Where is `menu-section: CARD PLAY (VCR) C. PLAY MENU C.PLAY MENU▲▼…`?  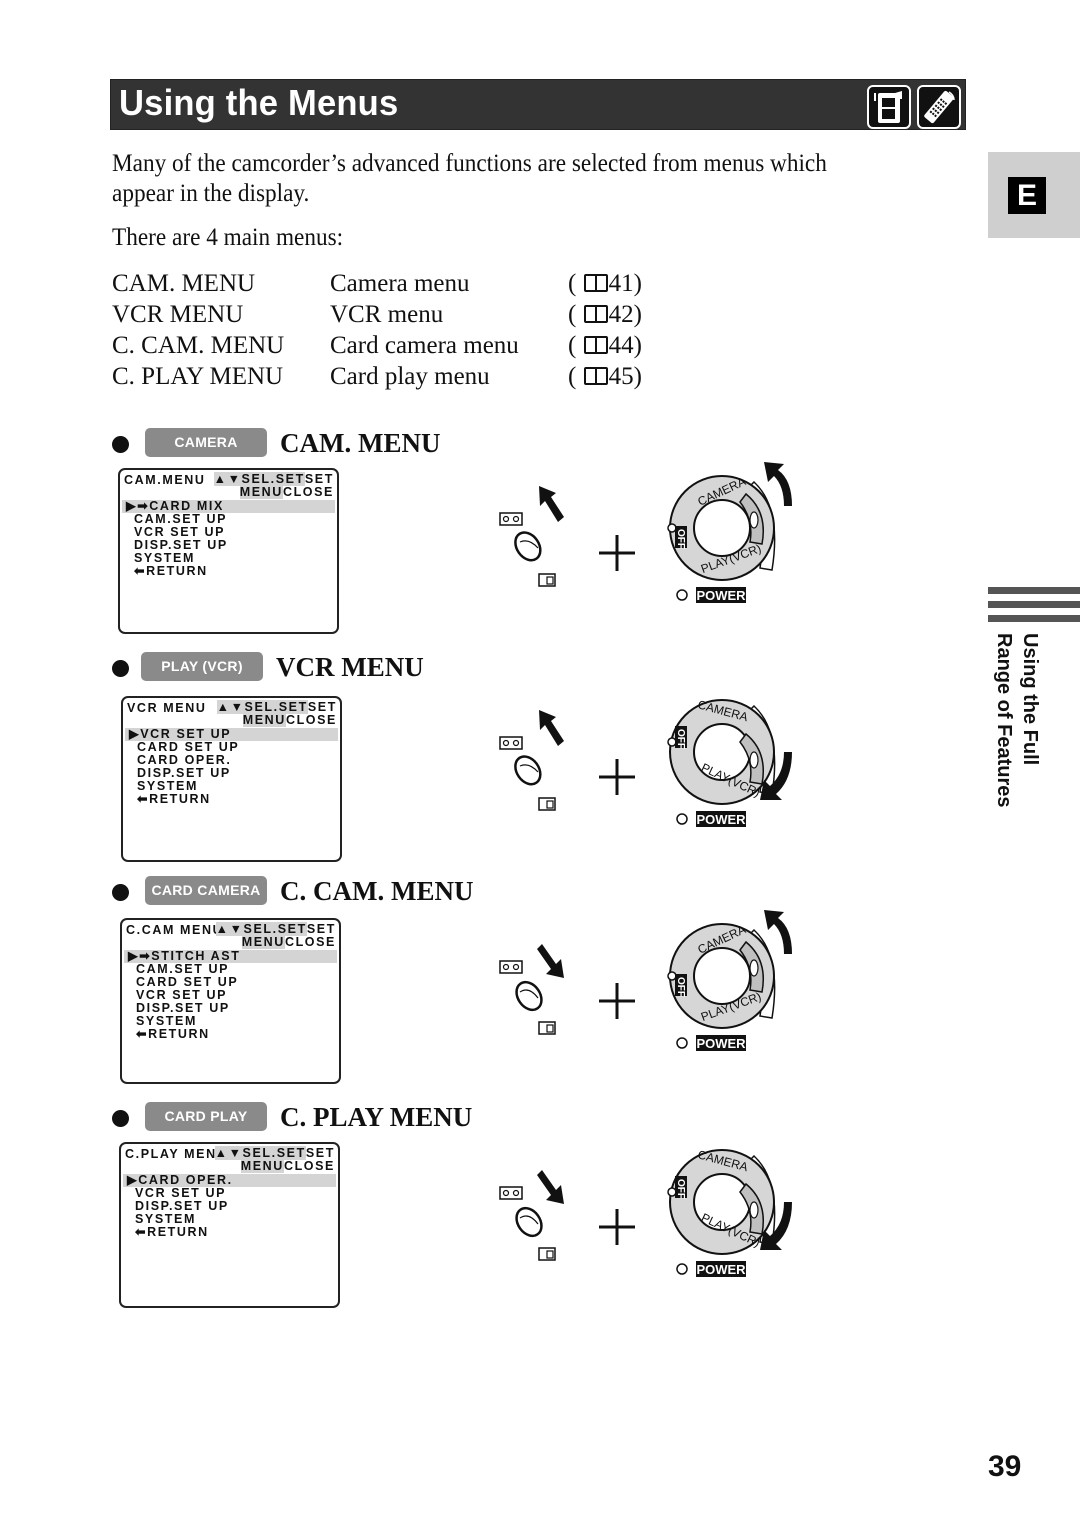
menu-section: CARD PLAY (VCR) C. PLAY MENU C.PLAY MENU▲▼… is located at coordinates (472, 1207).